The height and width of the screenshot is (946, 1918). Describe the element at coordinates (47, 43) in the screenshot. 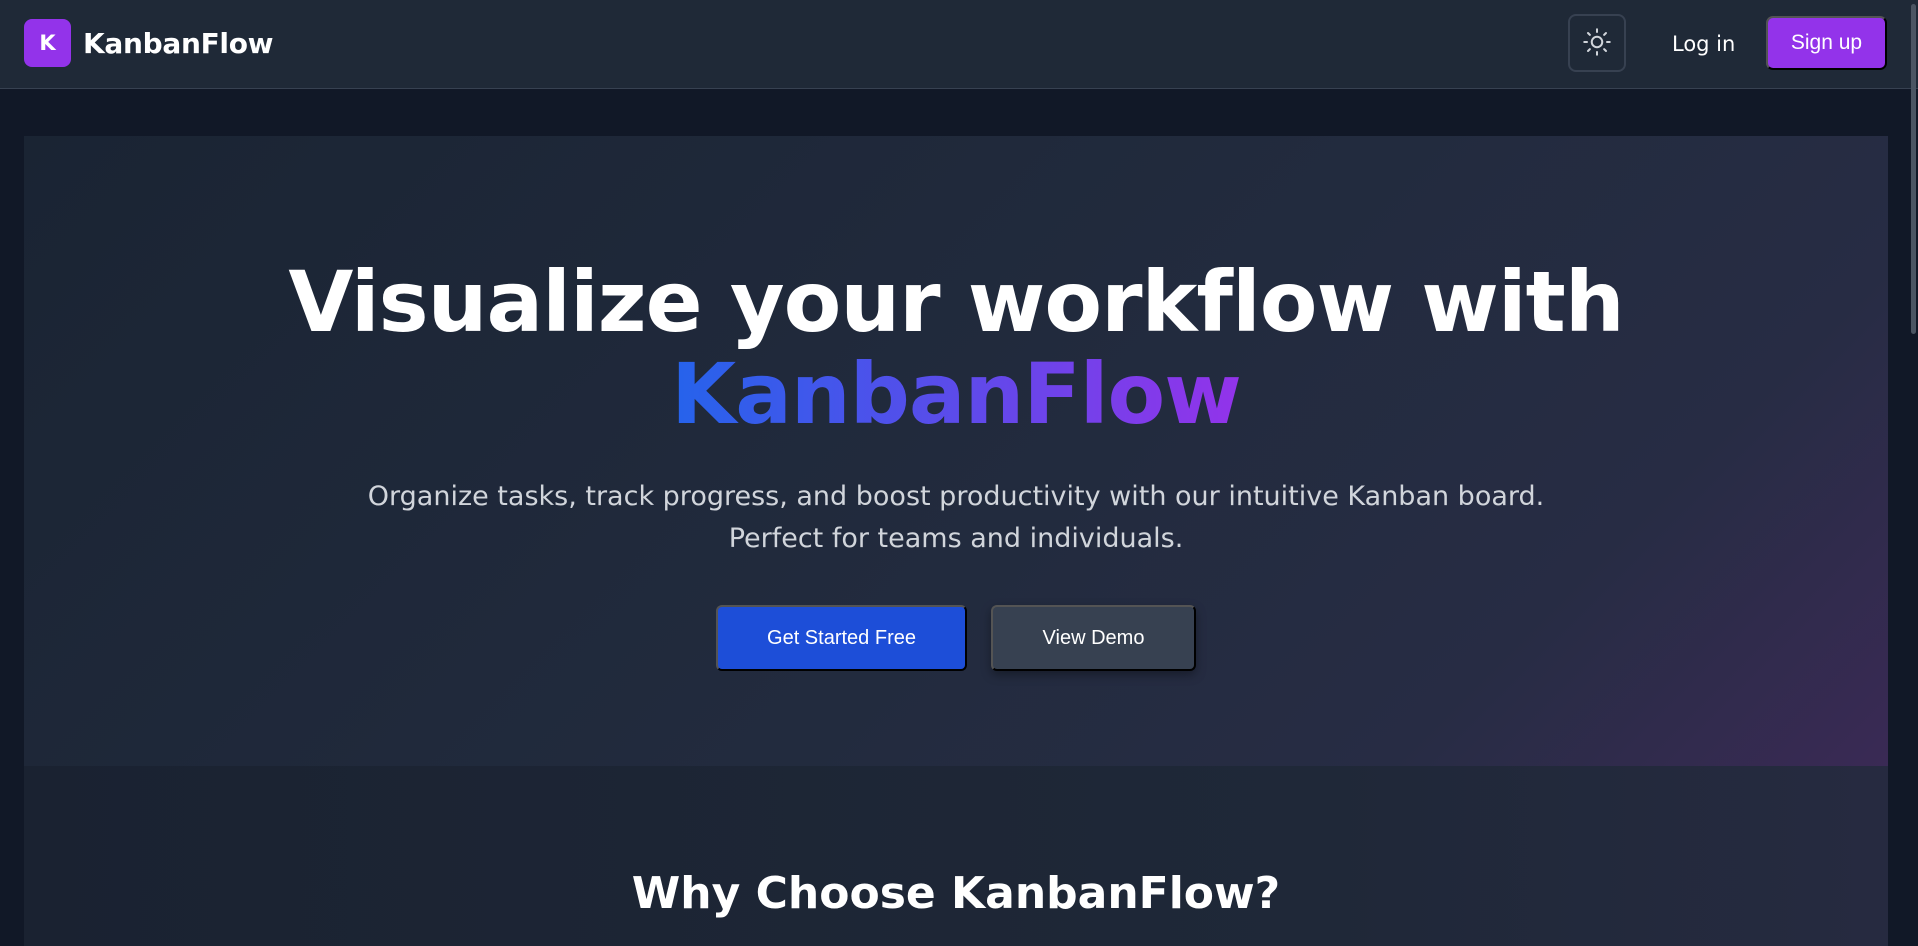

I see `logo-badge: K` at that location.